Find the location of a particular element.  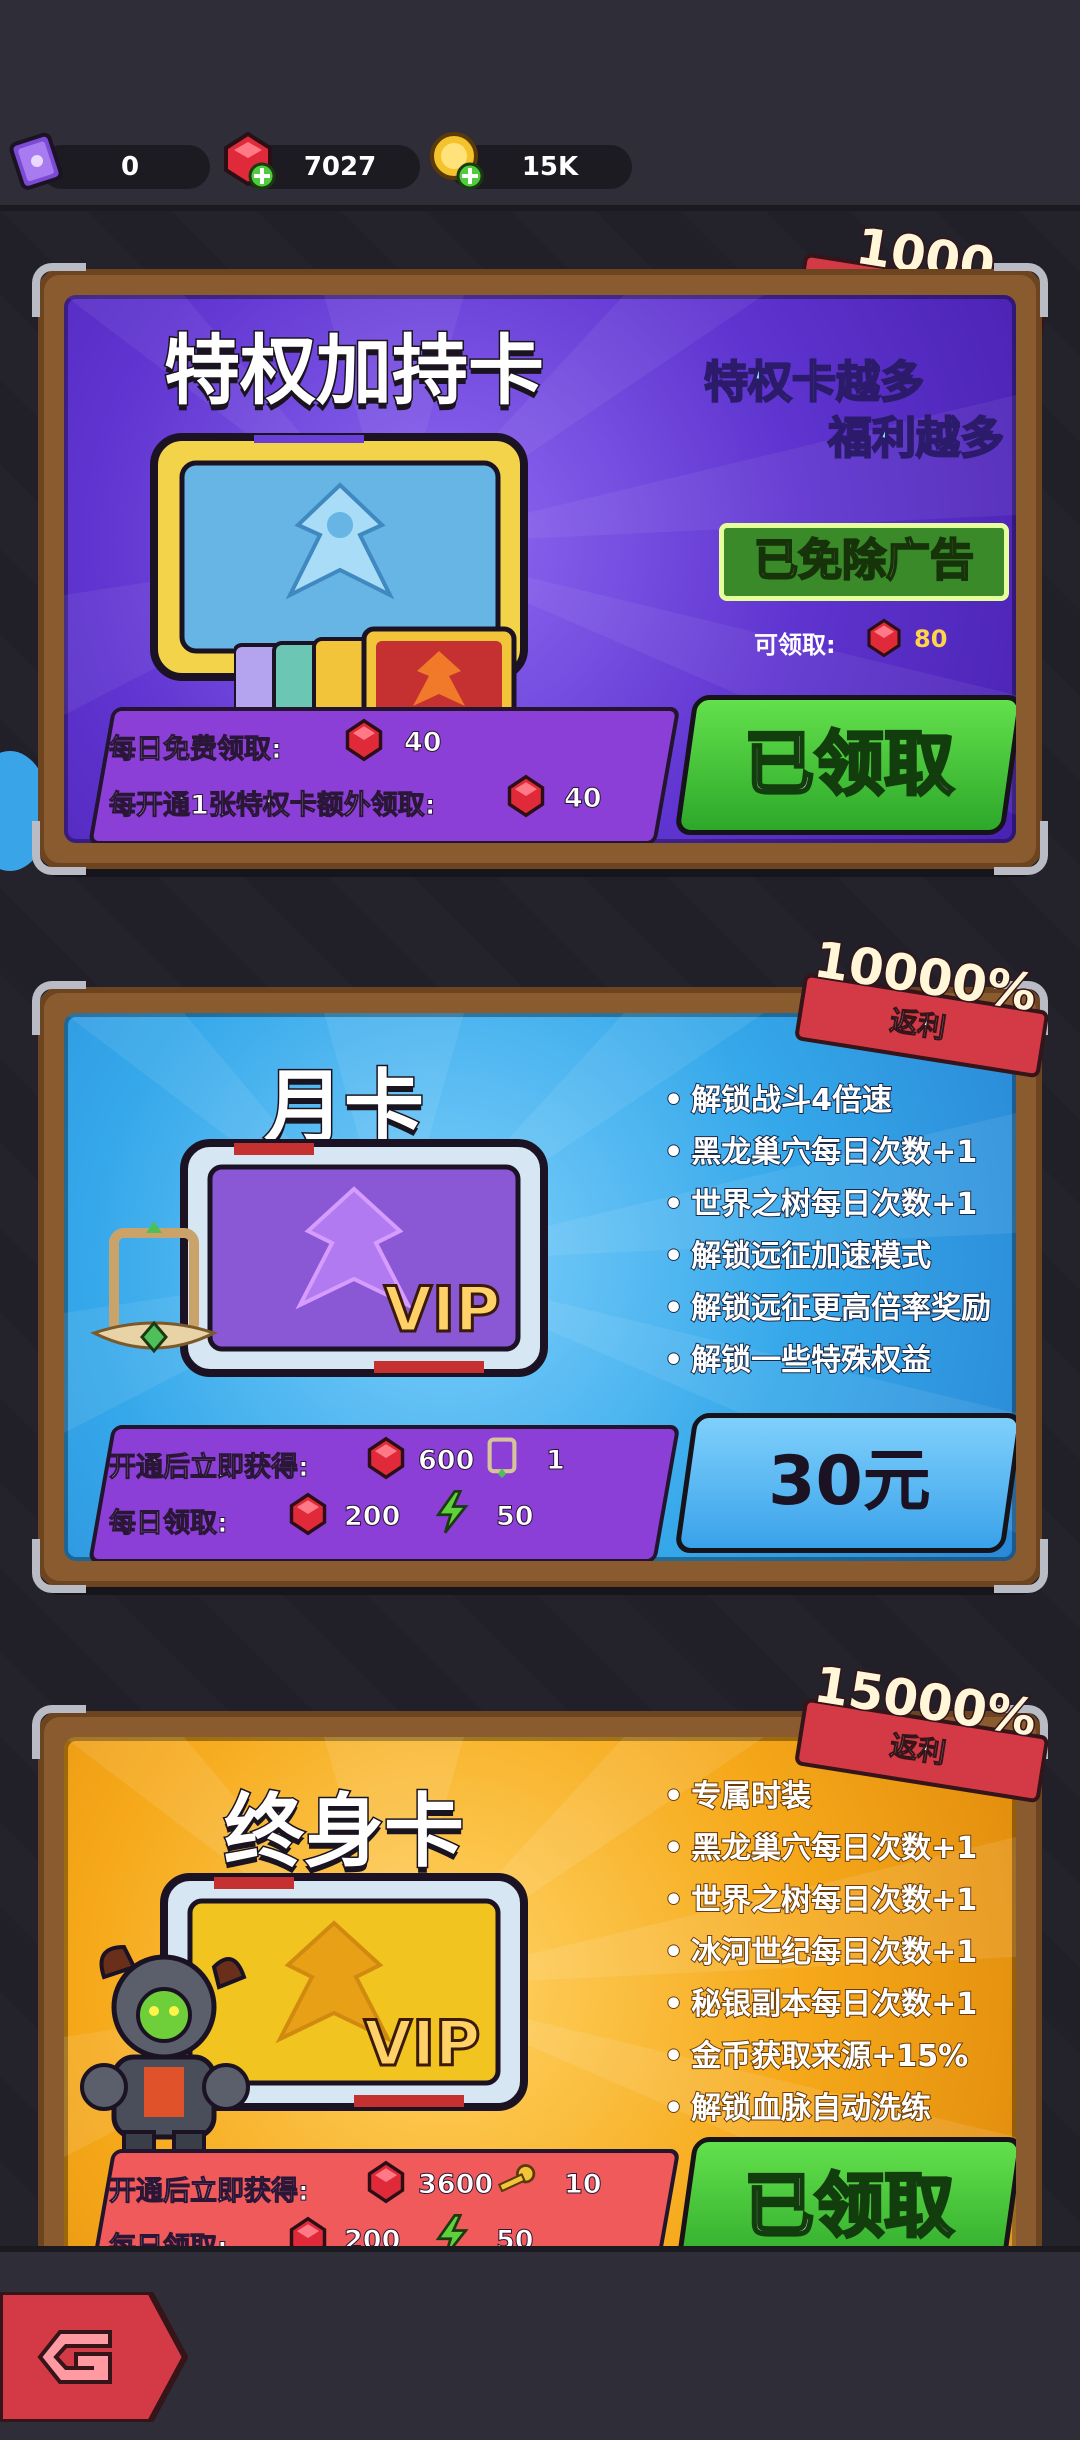

buy-monthly-button: 30元 is located at coordinates (845, 1483).